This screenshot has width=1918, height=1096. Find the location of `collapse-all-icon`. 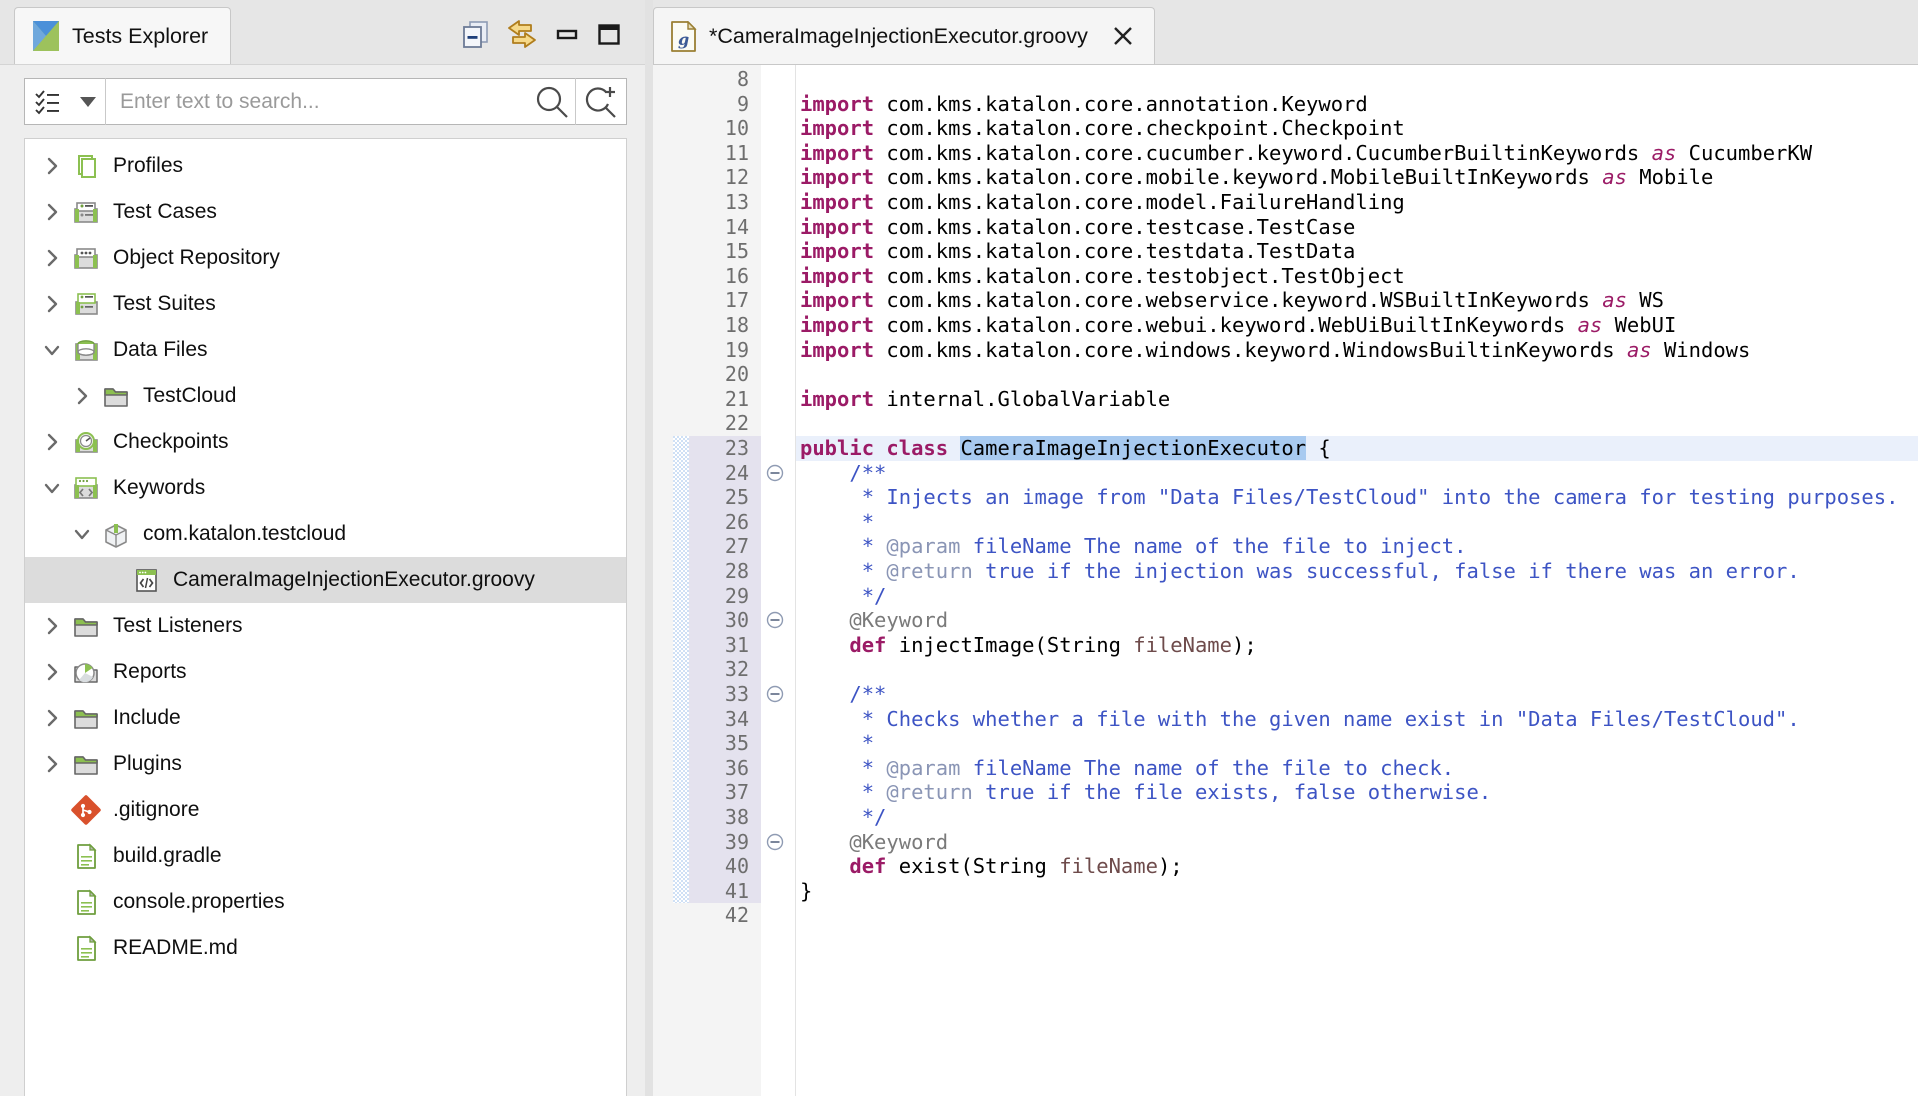

collapse-all-icon is located at coordinates (476, 34).